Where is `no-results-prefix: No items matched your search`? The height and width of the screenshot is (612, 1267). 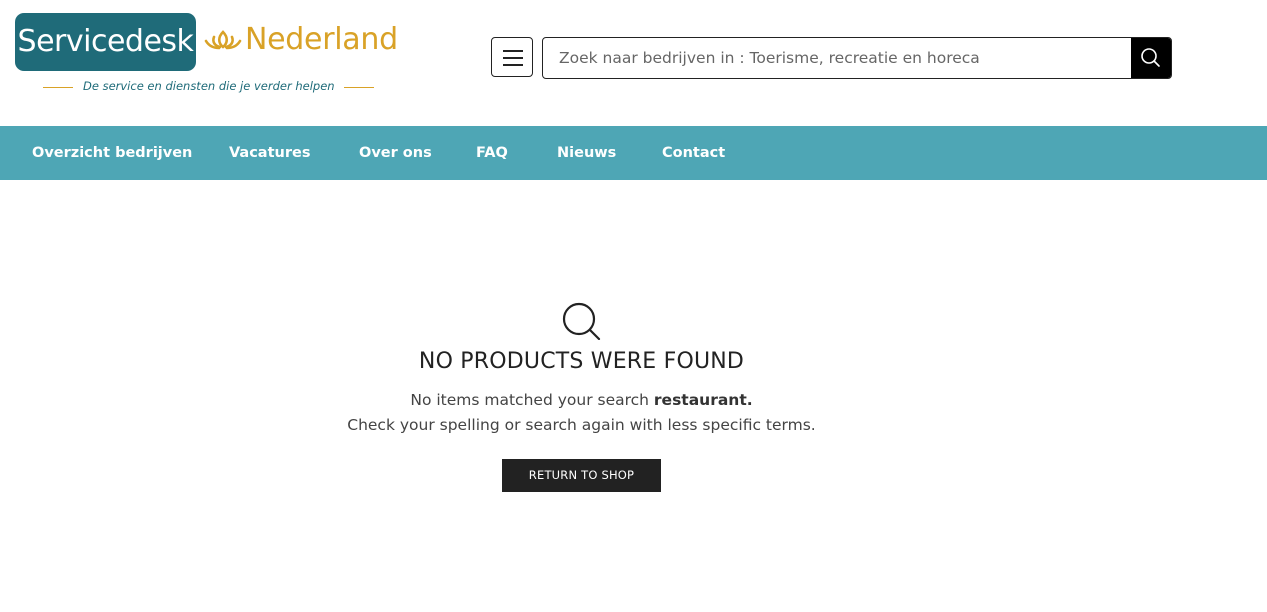
no-results-prefix: No items matched your search is located at coordinates (532, 400).